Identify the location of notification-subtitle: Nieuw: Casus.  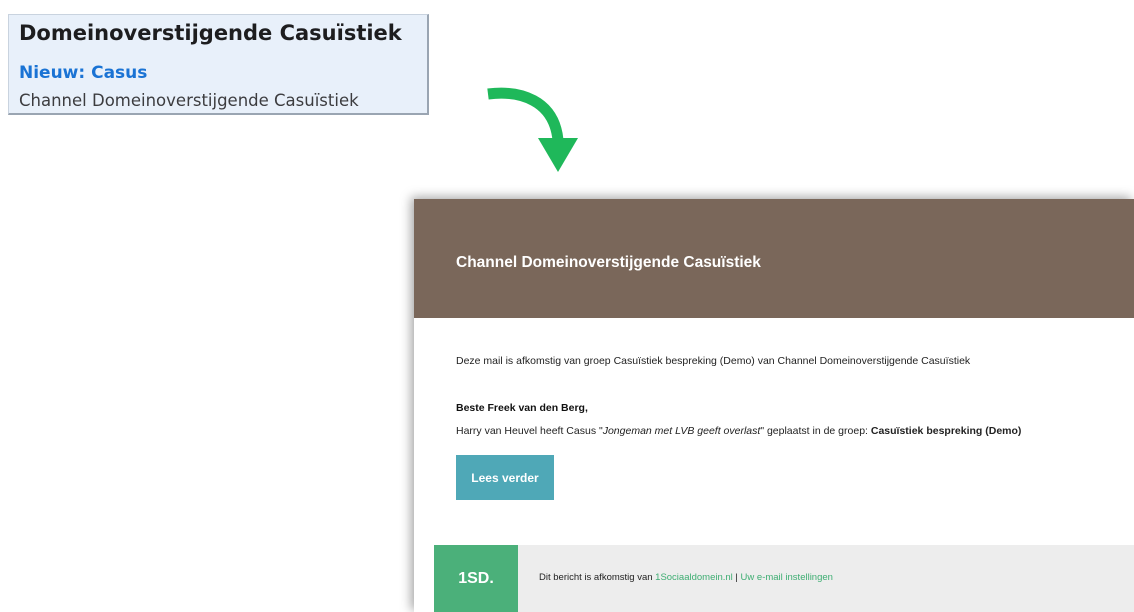
(83, 73).